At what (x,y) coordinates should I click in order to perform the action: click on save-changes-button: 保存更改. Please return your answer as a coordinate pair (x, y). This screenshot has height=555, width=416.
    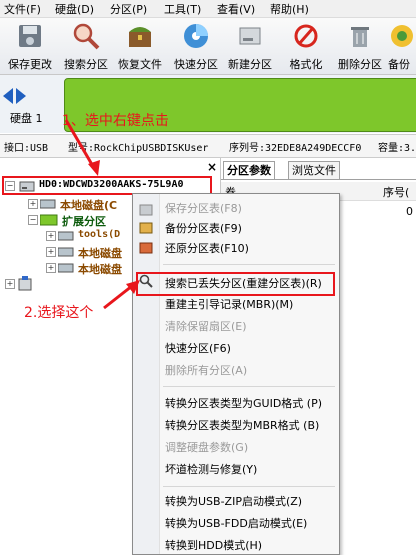
    Looking at the image, I should click on (30, 46).